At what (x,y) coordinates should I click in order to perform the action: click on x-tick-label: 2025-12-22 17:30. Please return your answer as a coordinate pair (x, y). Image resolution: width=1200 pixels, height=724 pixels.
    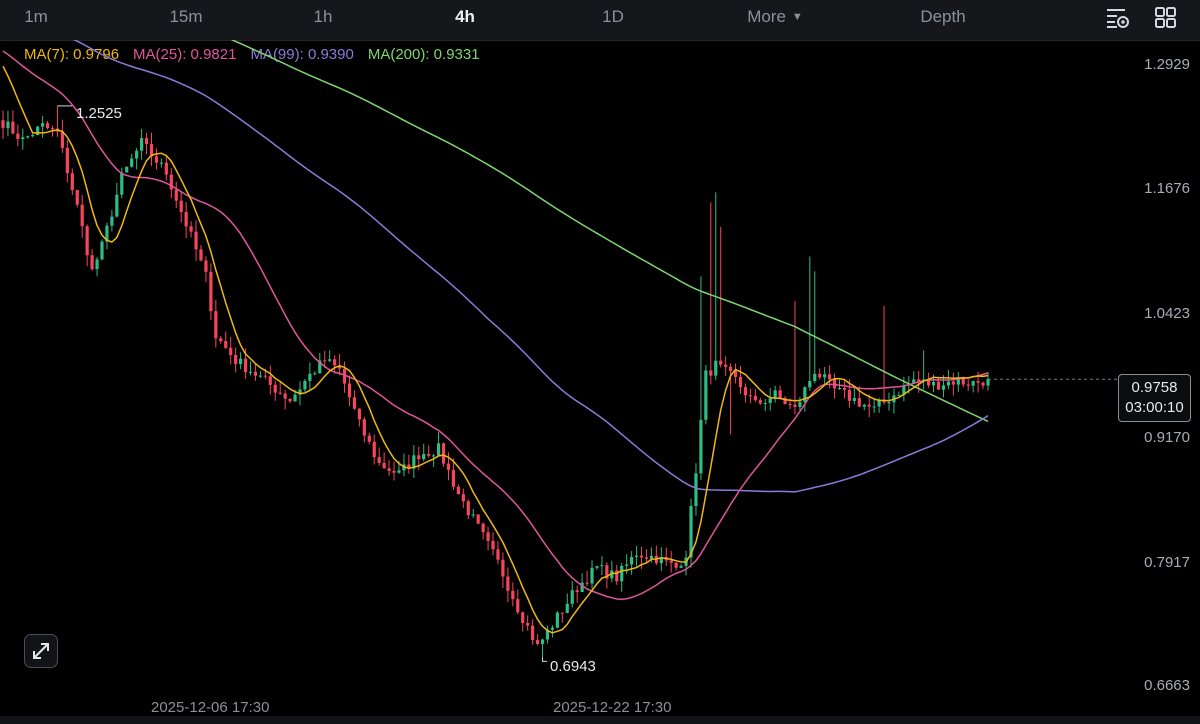
    Looking at the image, I should click on (612, 707).